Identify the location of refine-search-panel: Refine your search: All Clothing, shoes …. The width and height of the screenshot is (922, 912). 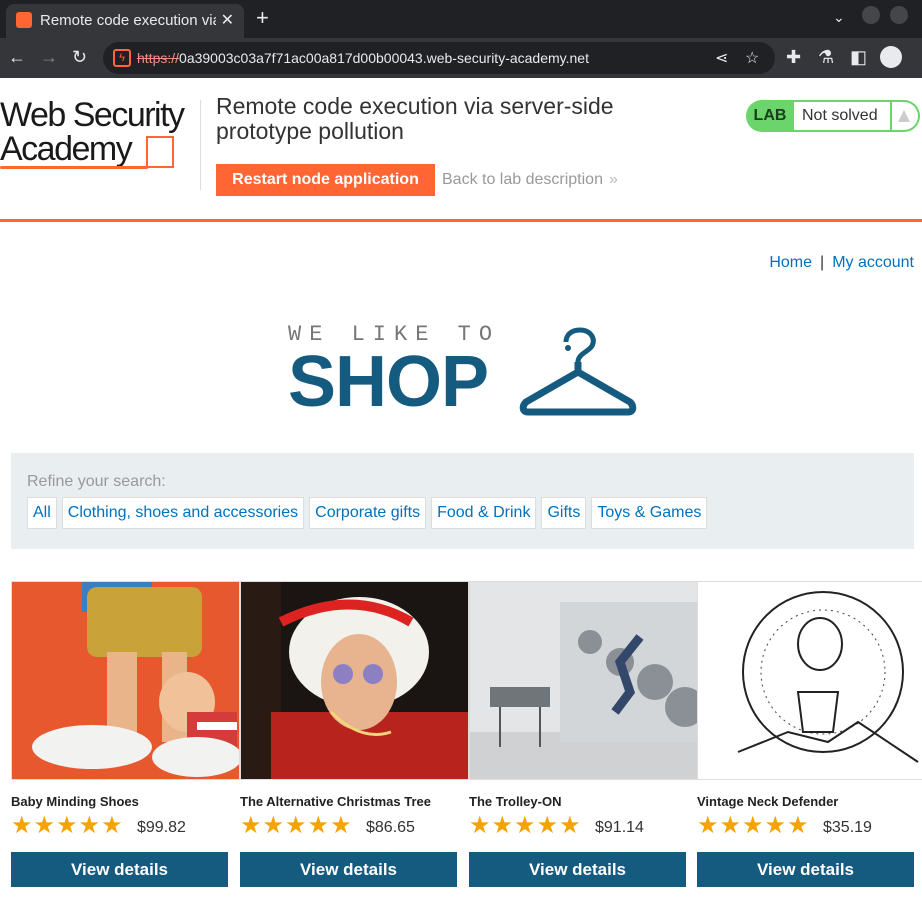
(462, 501).